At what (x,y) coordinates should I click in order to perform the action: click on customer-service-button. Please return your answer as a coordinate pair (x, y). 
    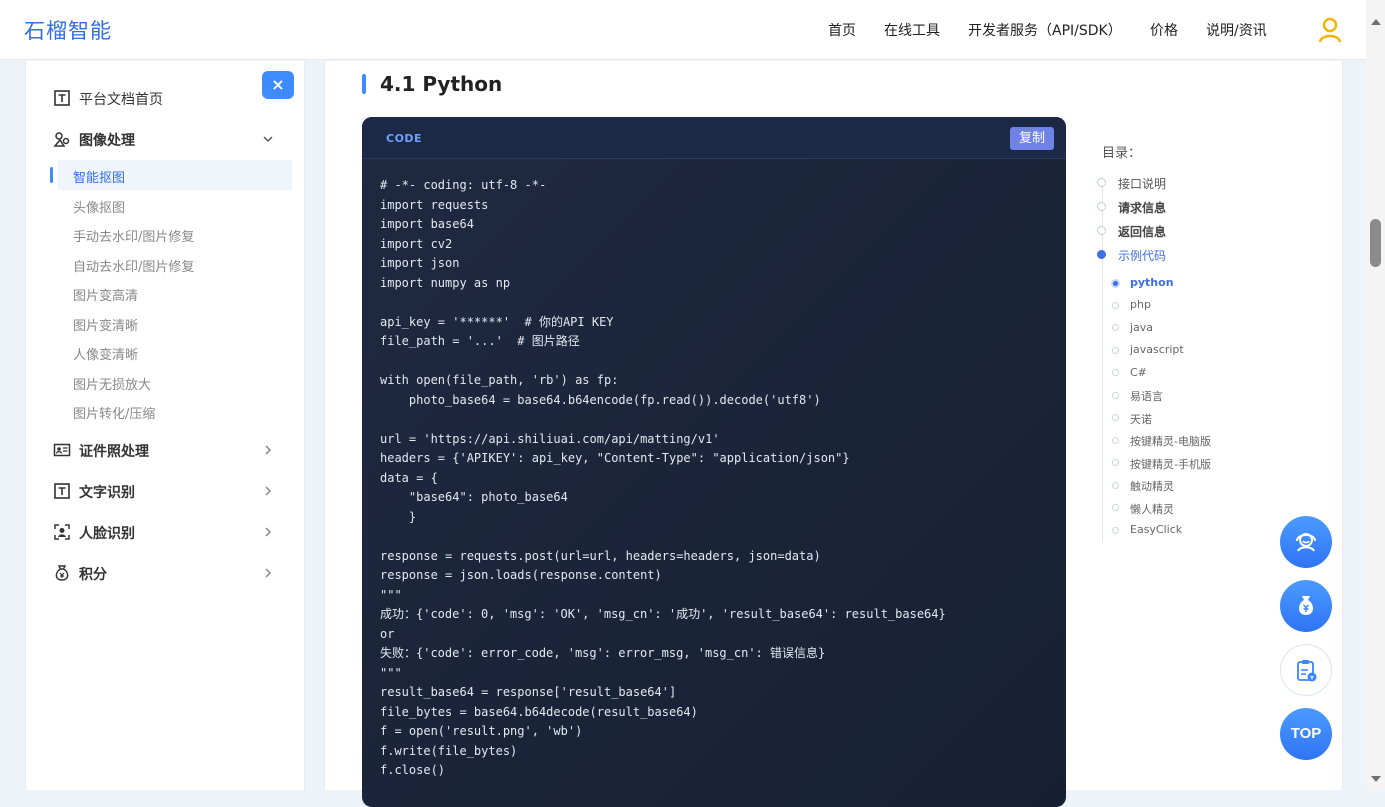
    Looking at the image, I should click on (1306, 542).